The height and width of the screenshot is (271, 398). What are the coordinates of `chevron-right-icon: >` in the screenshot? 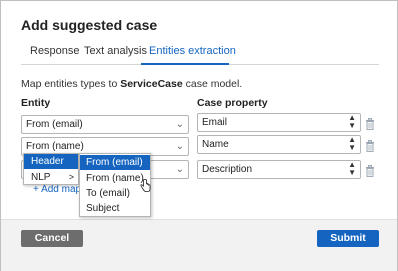 It's located at (71, 177).